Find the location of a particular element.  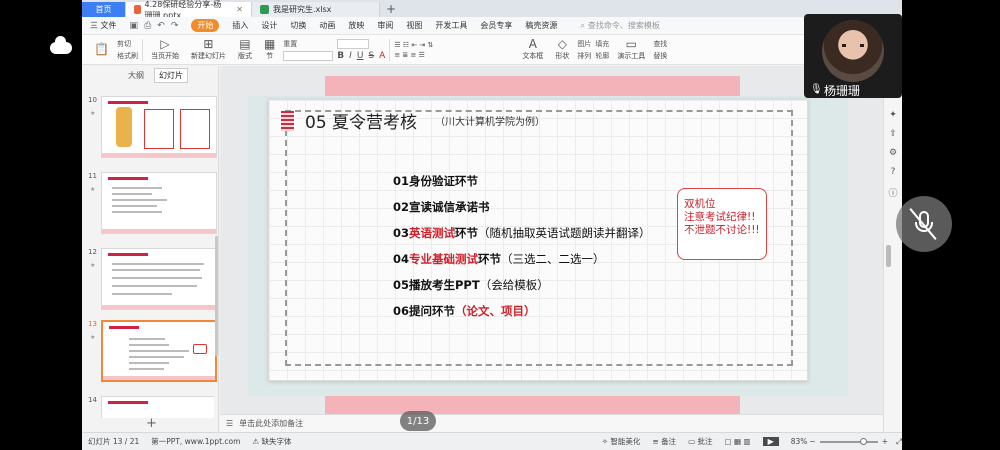

panel-scrollbar is located at coordinates (216, 296).